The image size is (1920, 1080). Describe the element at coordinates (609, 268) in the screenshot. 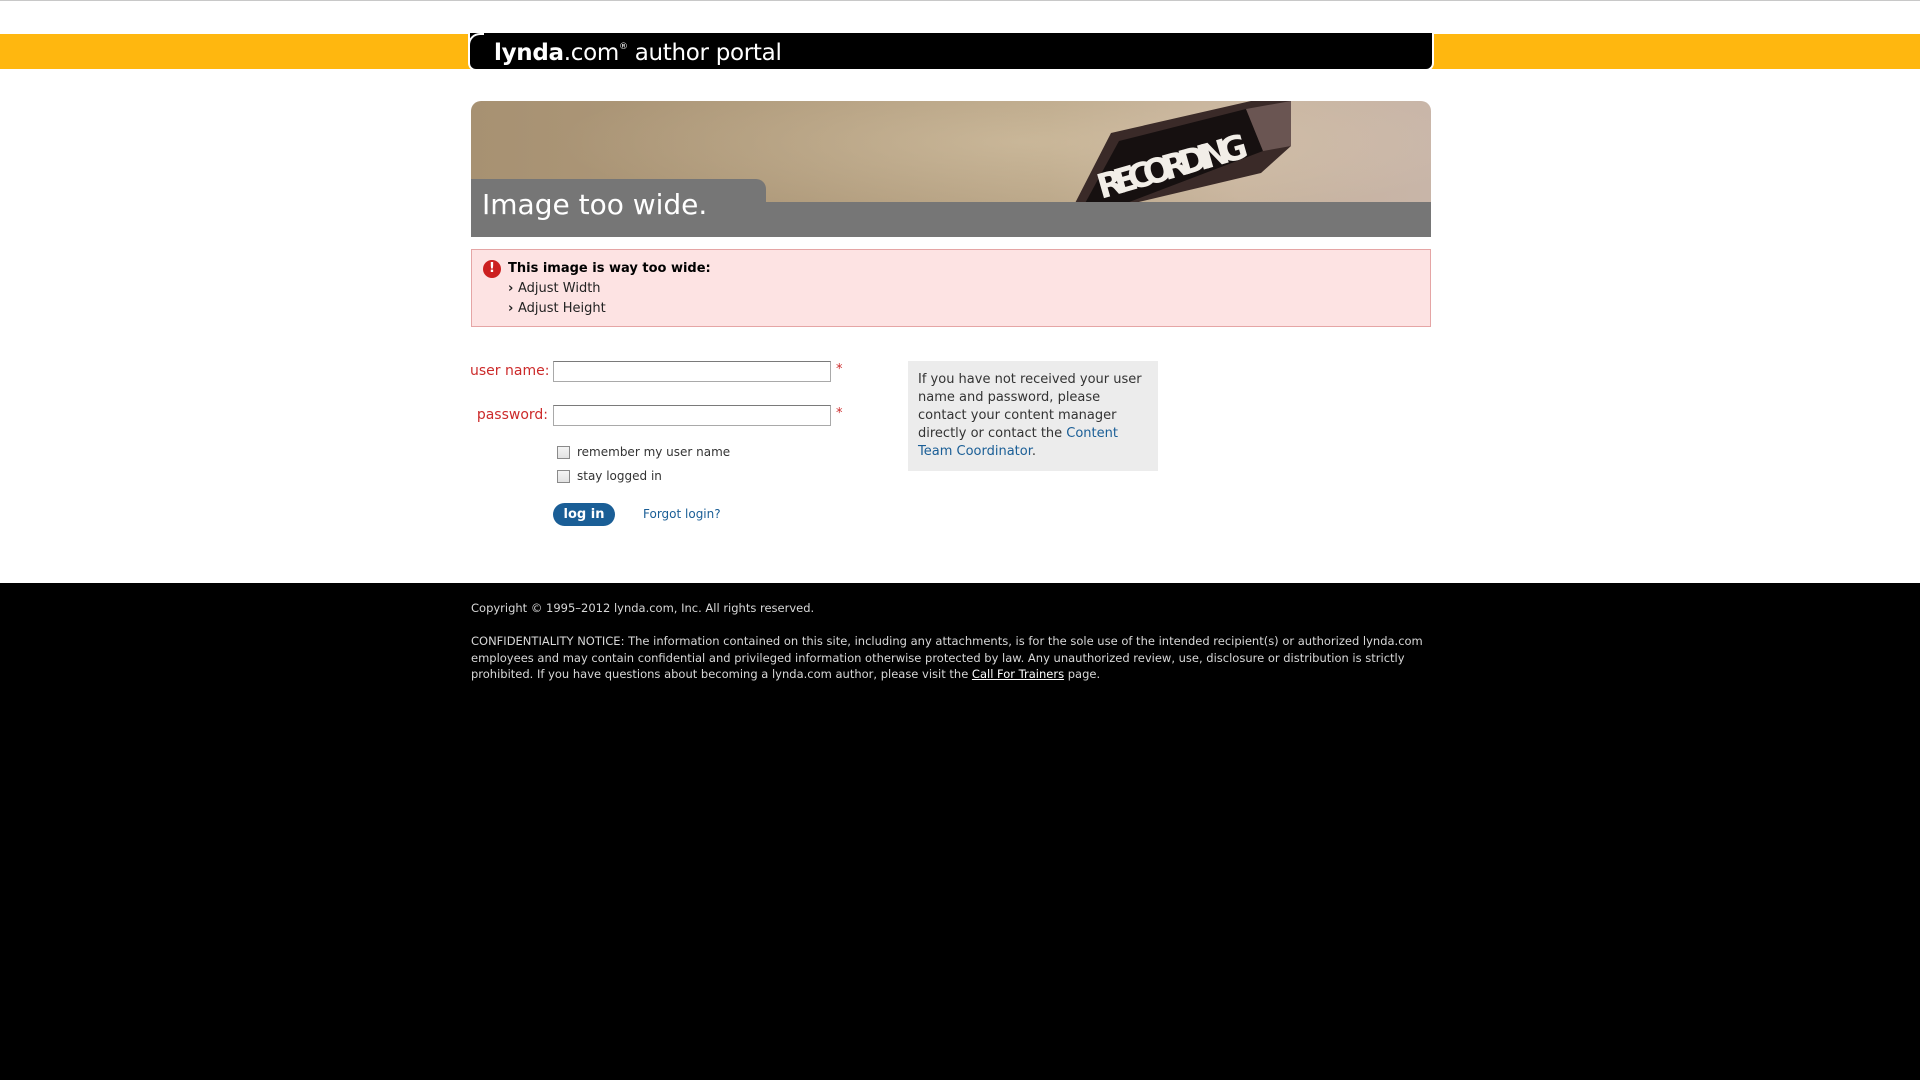

I see `alert-heading: This image is way too wide:` at that location.